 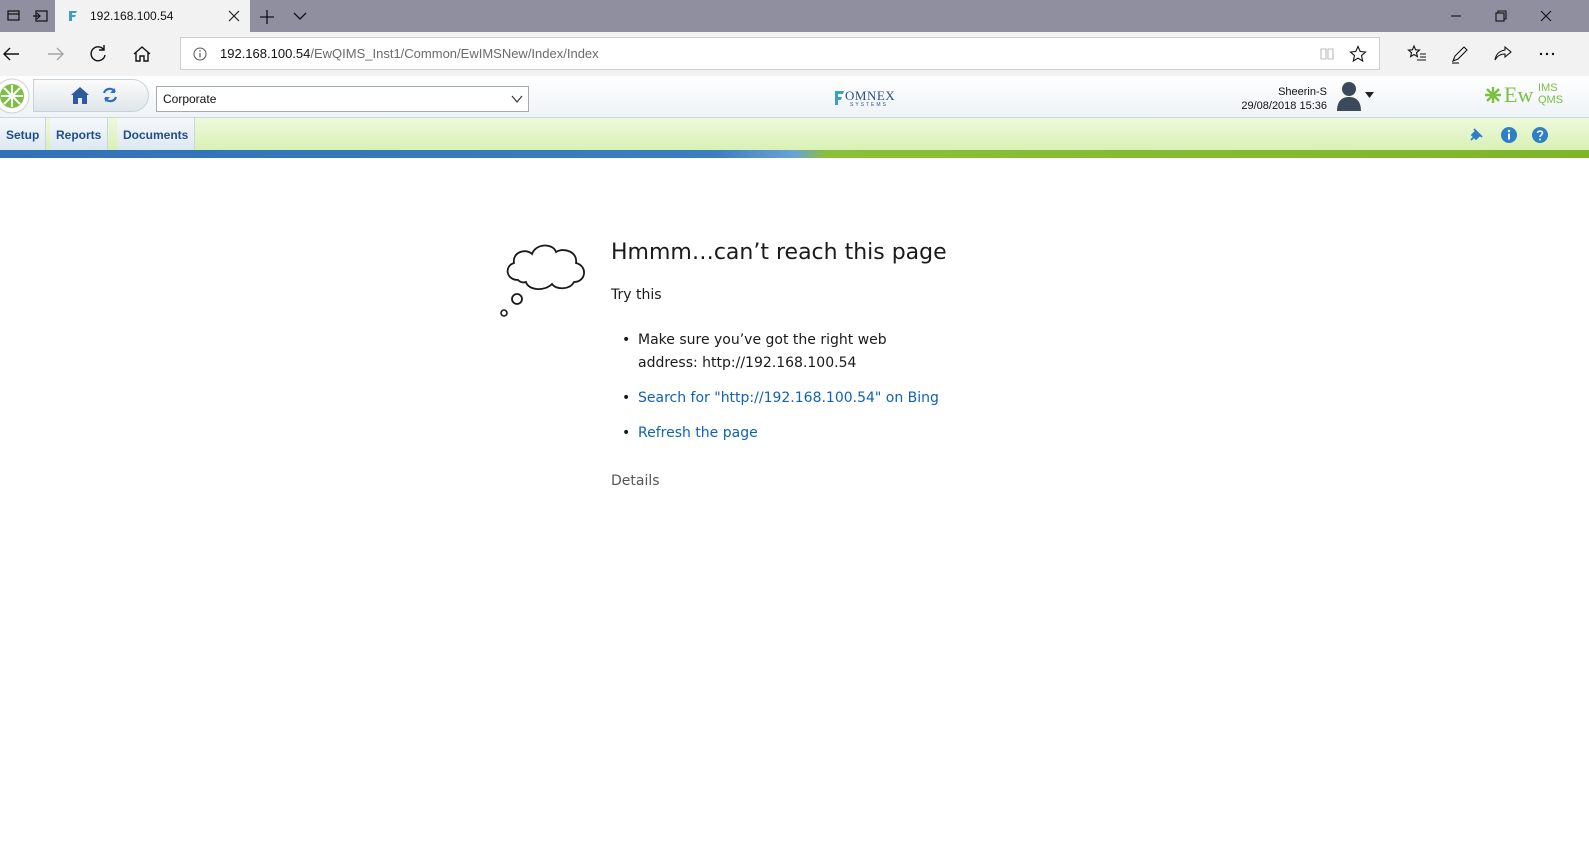 I want to click on info-icon, so click(x=1509, y=135).